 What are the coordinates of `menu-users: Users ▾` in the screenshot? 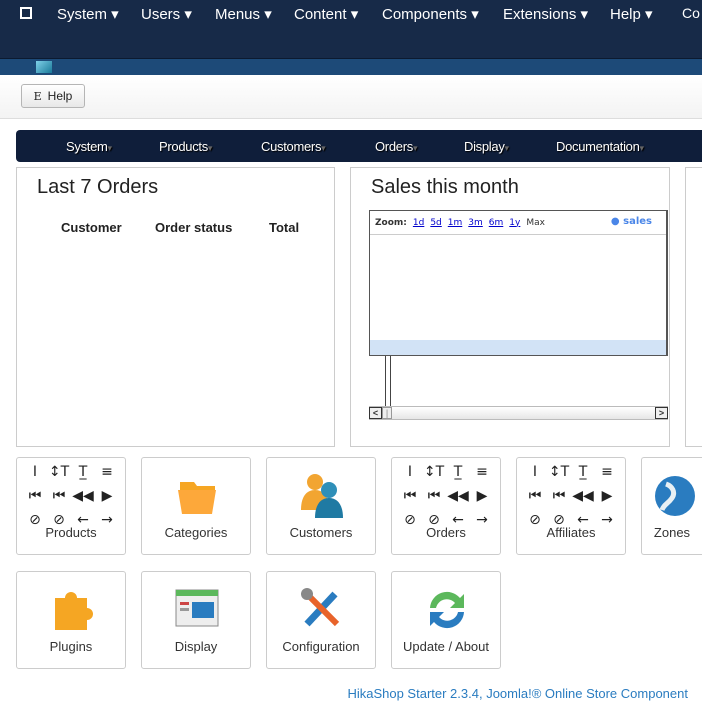 It's located at (166, 14).